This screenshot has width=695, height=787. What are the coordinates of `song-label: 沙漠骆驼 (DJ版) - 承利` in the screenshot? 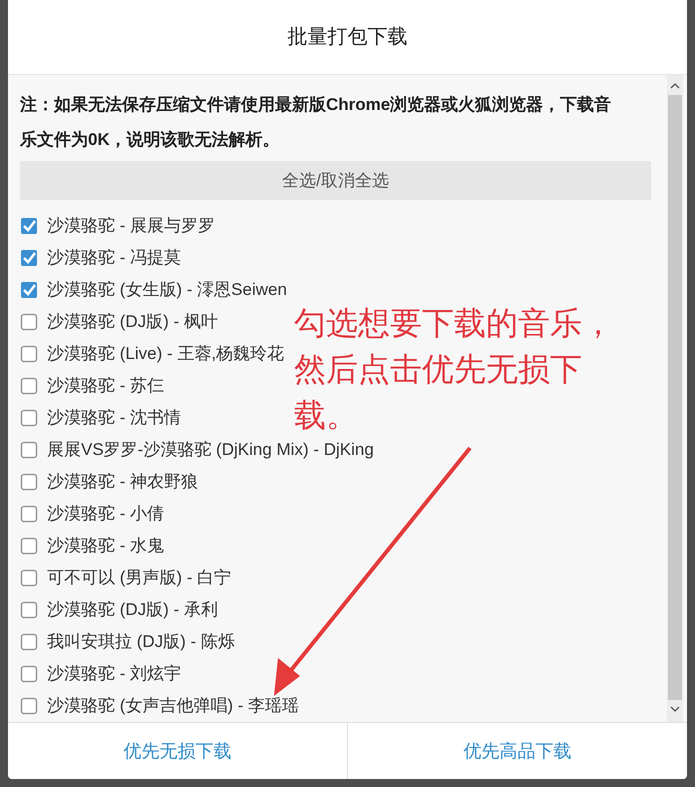 It's located at (132, 610).